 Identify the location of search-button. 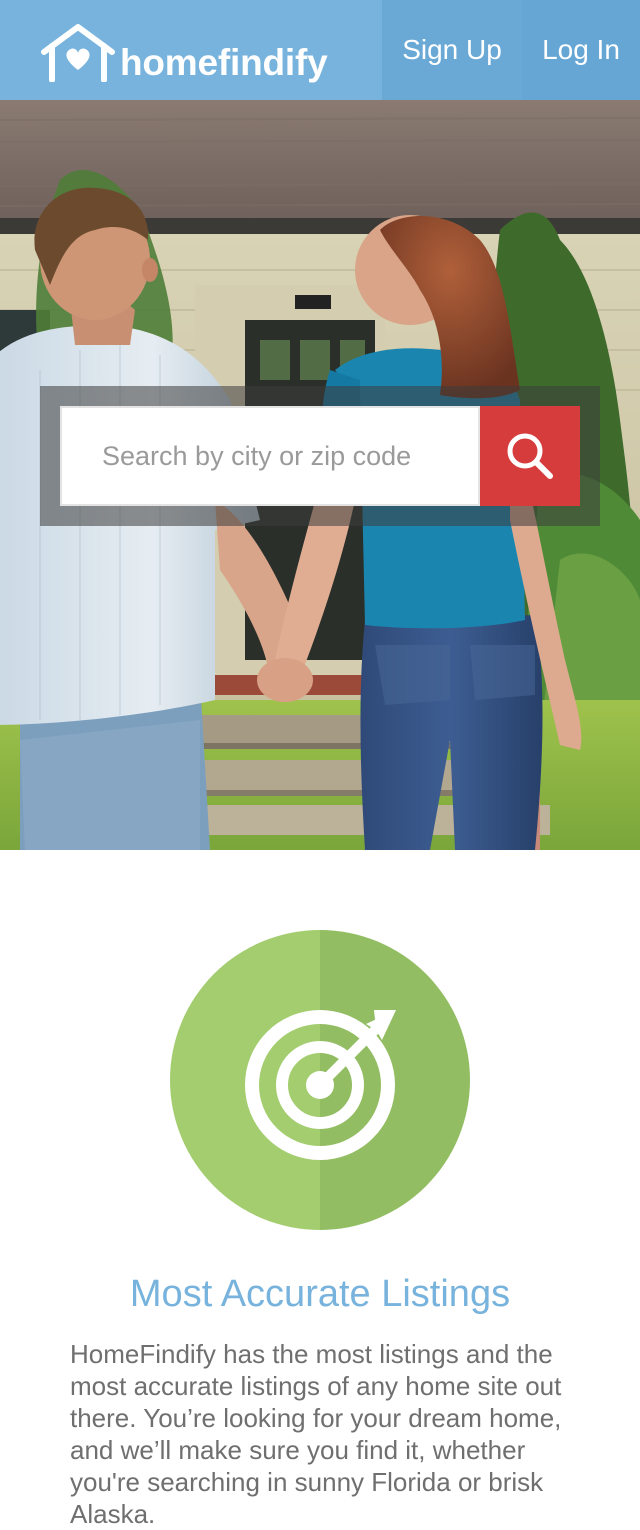
(530, 456).